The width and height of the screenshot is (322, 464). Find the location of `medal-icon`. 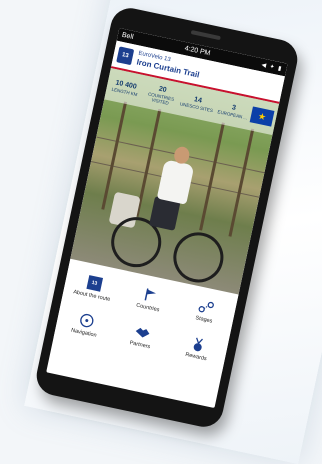

medal-icon is located at coordinates (198, 344).